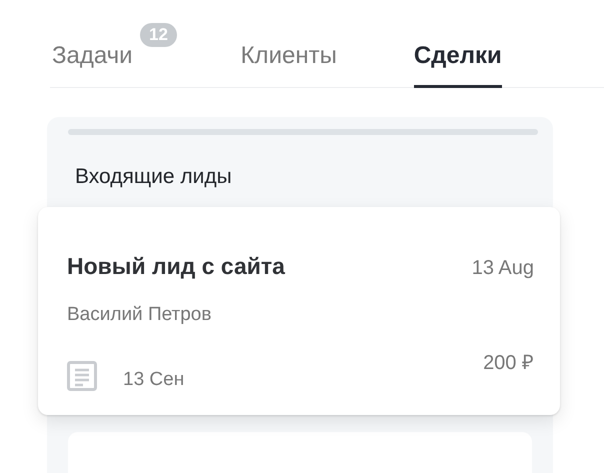  I want to click on contact-name: Василий Петров, so click(139, 315).